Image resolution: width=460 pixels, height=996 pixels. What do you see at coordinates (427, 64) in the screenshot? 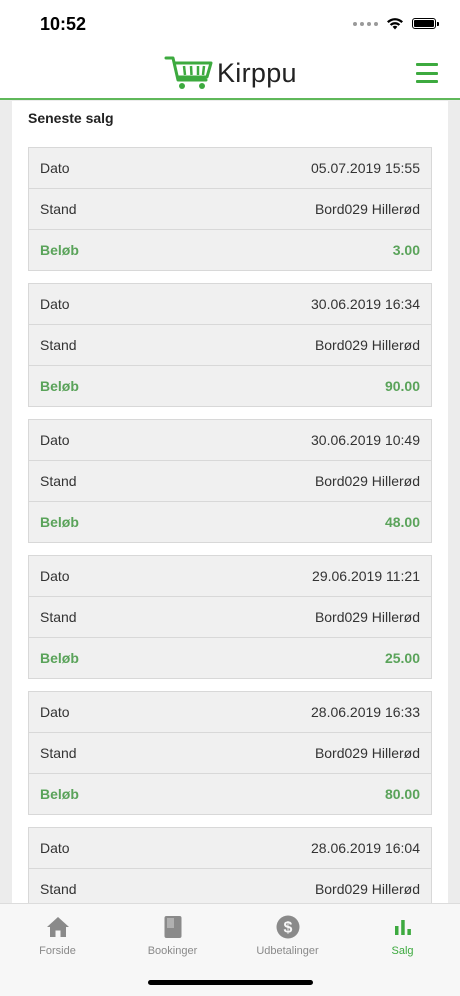
I see `menu-icon` at bounding box center [427, 64].